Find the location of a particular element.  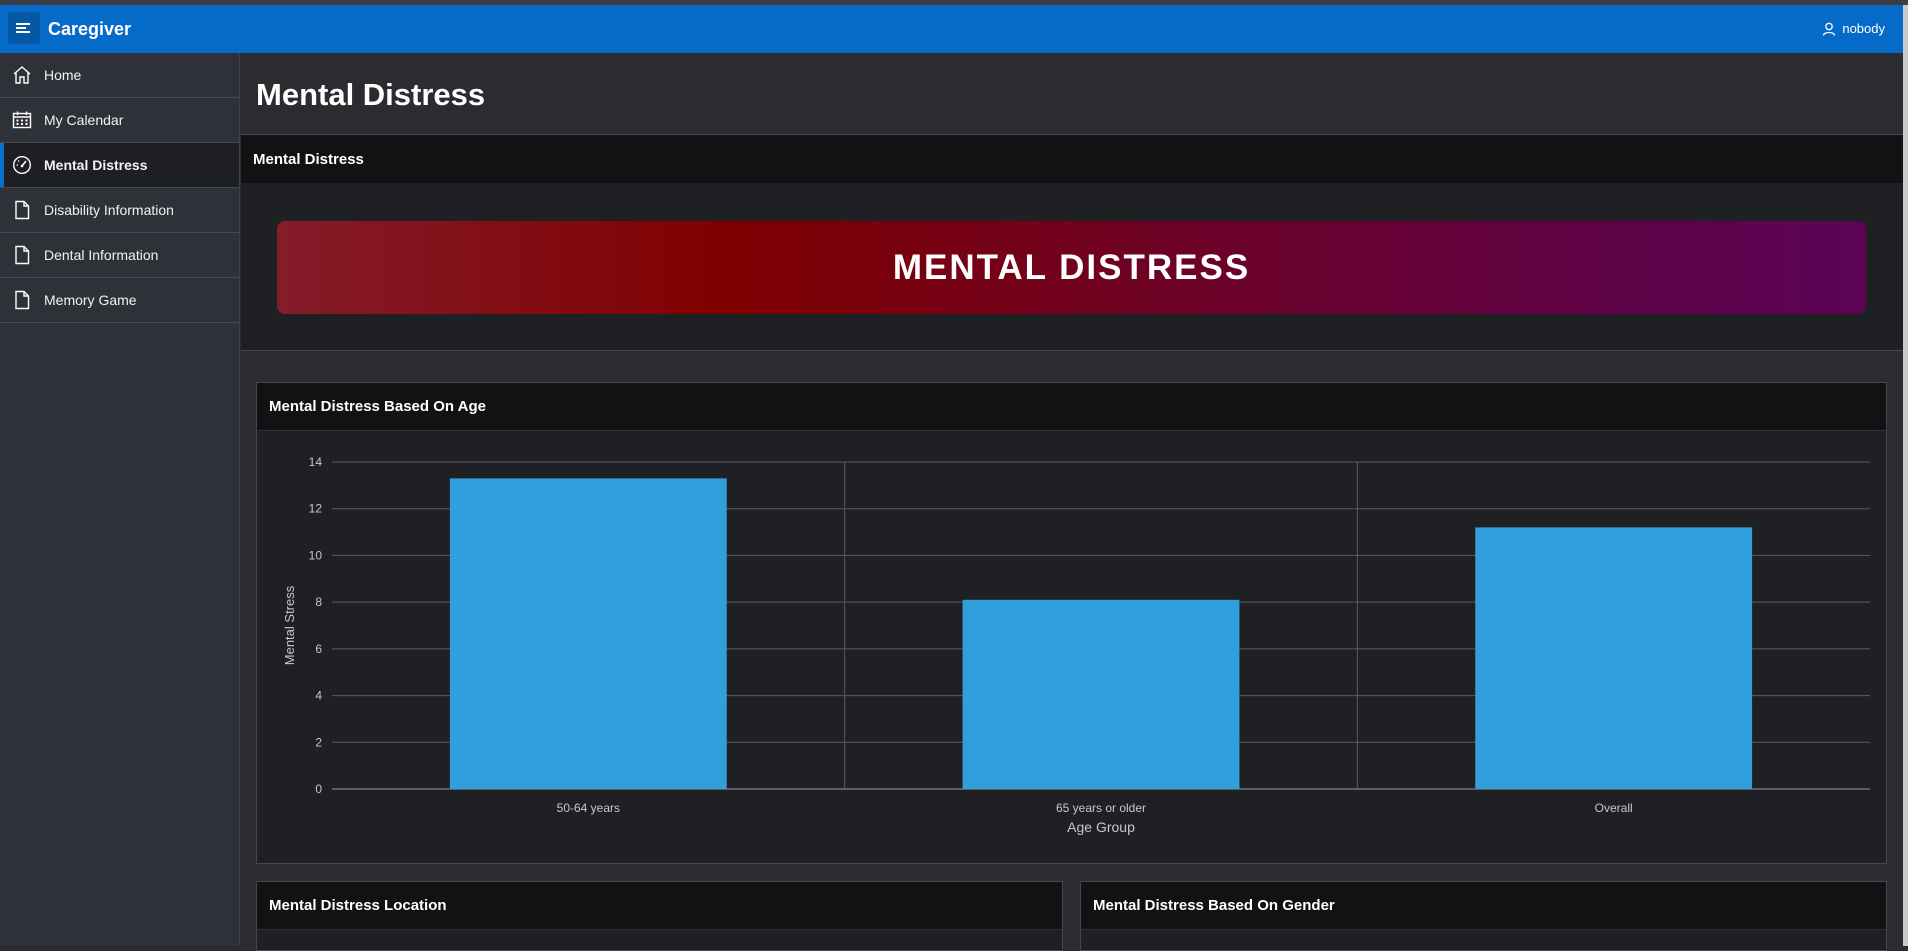

sidebar-item-label: Home is located at coordinates (63, 75).